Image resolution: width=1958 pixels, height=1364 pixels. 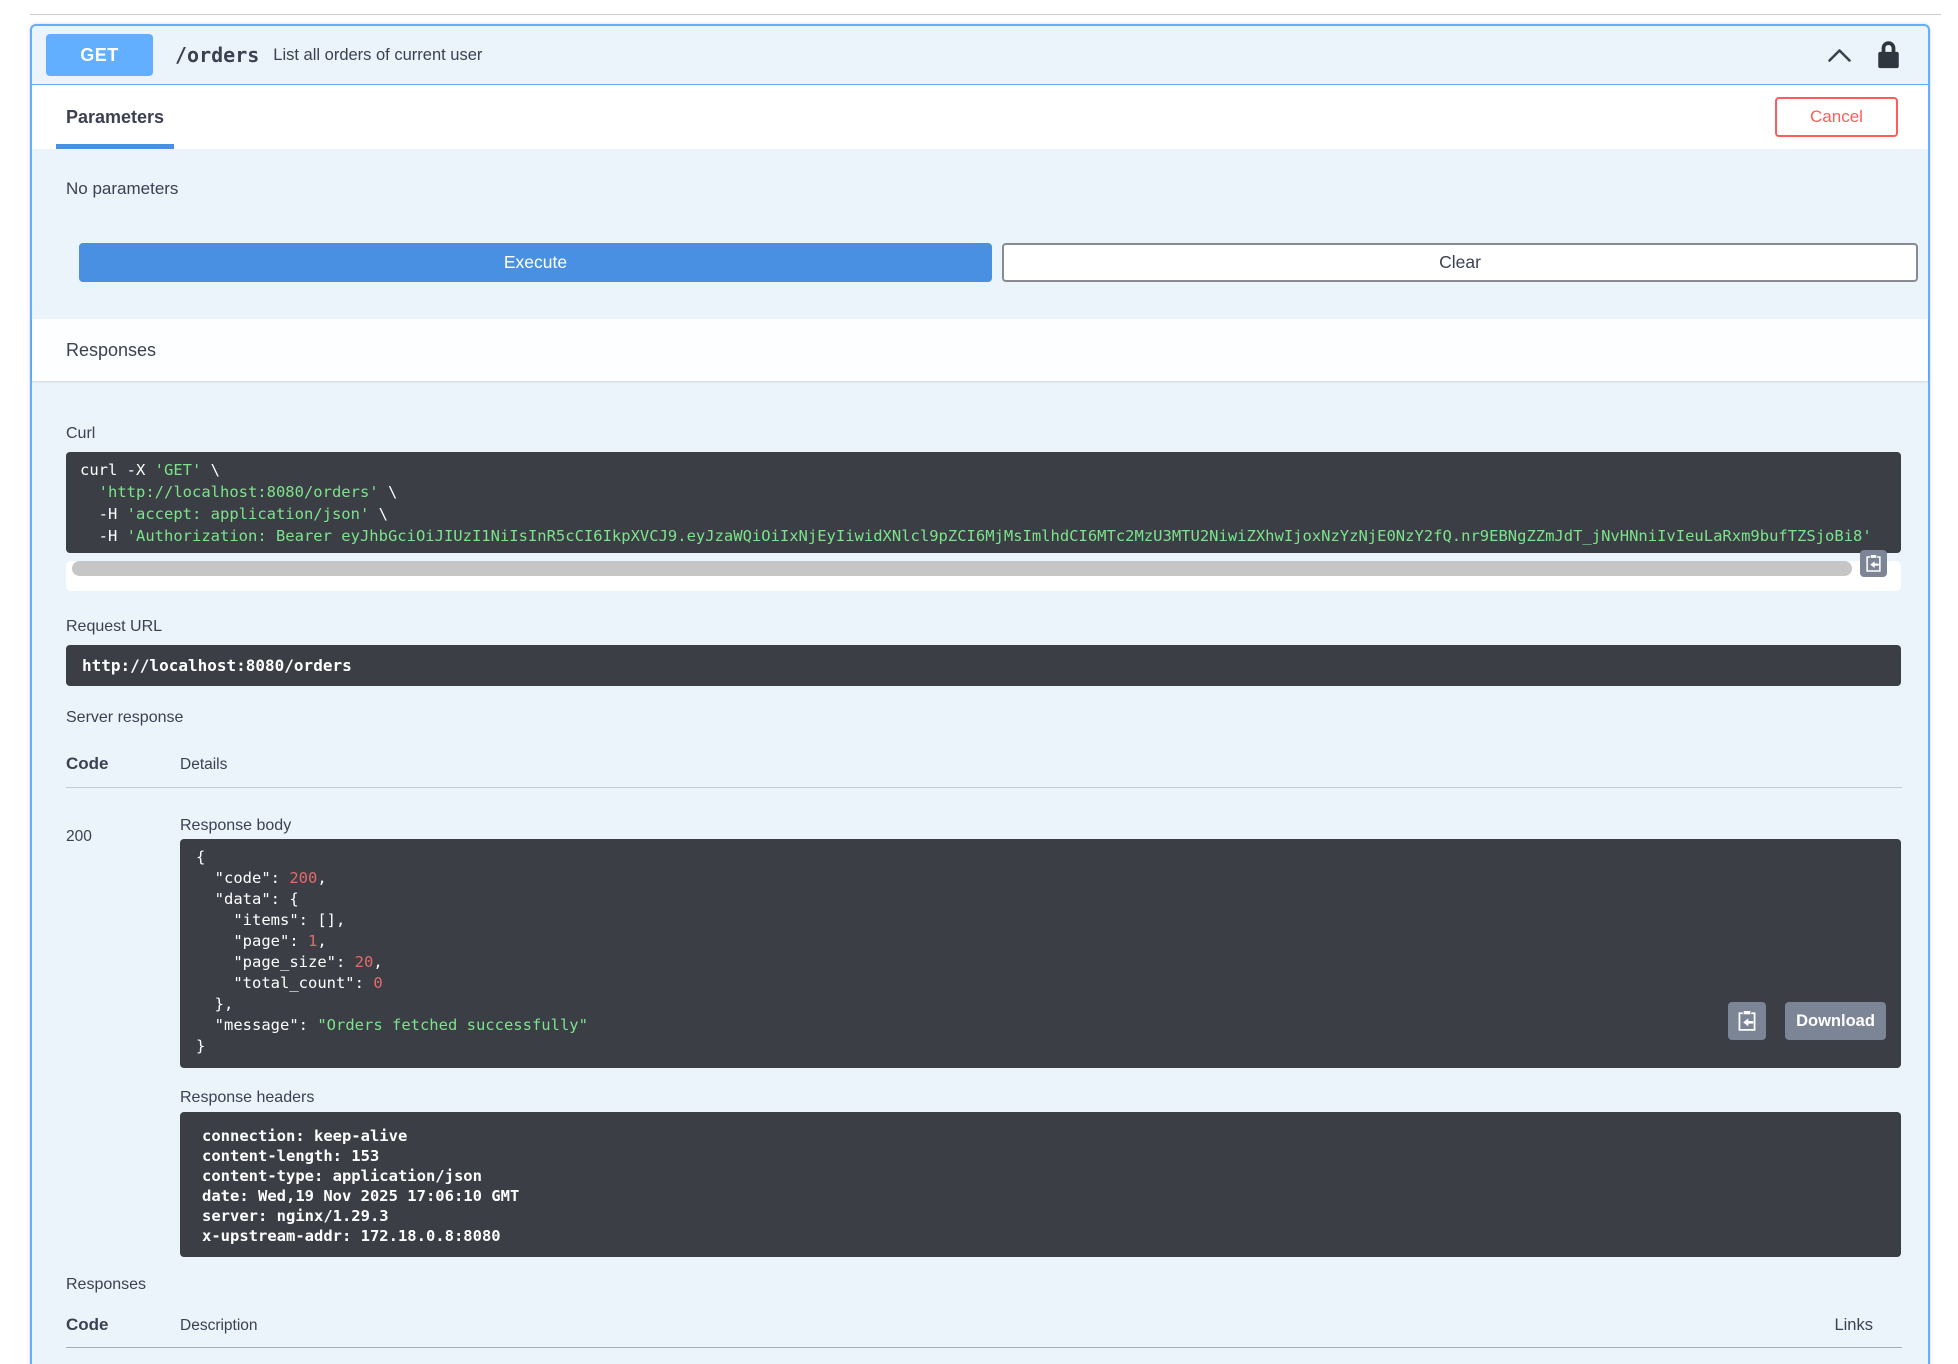 I want to click on details-column-header: Details, so click(x=204, y=764).